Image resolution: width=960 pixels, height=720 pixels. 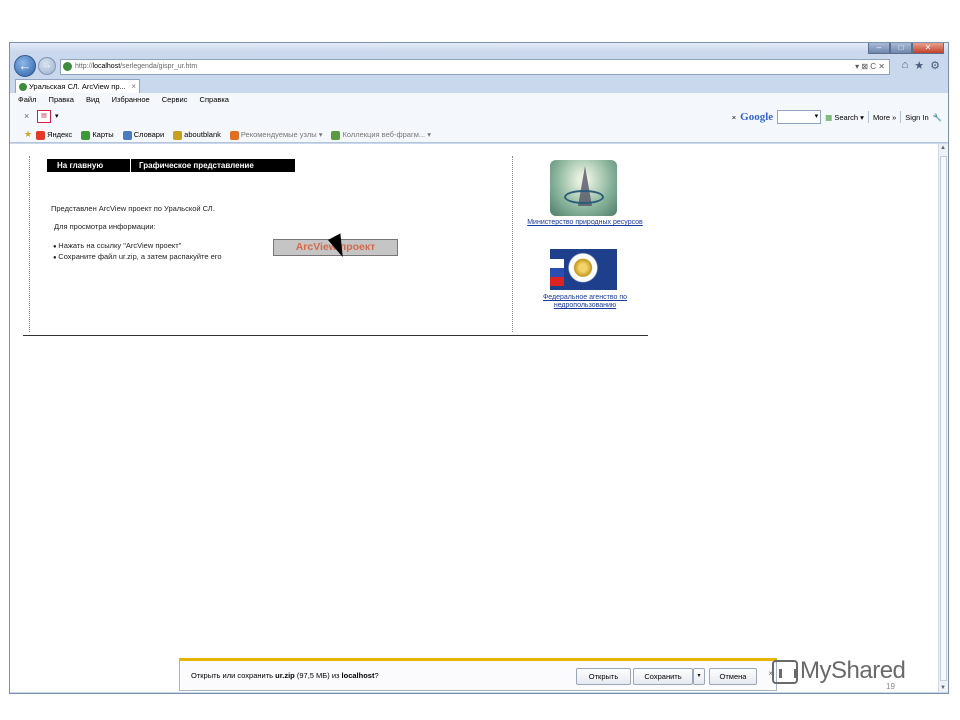 I want to click on cancel-button: Отмена, so click(x=733, y=676).